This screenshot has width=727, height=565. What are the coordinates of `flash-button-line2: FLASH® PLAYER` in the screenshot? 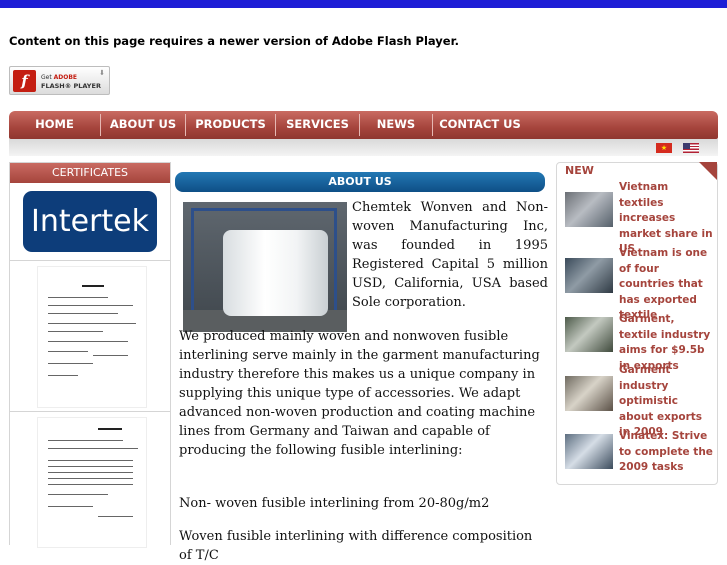 It's located at (71, 86).